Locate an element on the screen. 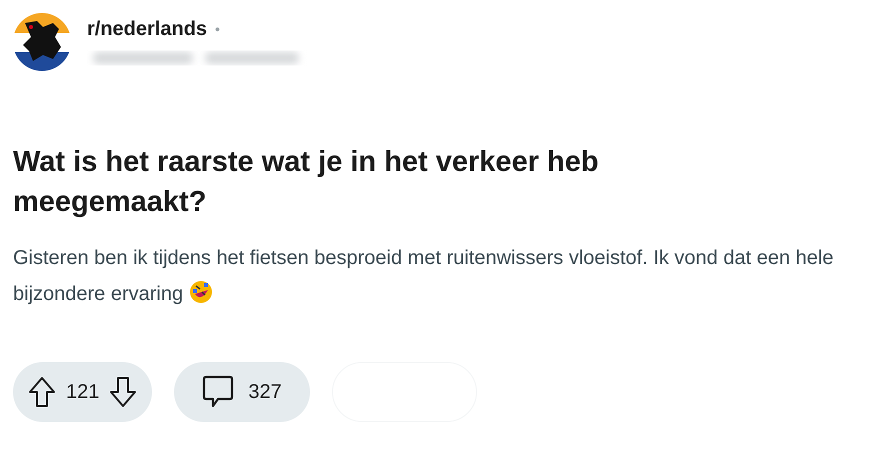 This screenshot has width=879, height=461. upvote-icon is located at coordinates (42, 392).